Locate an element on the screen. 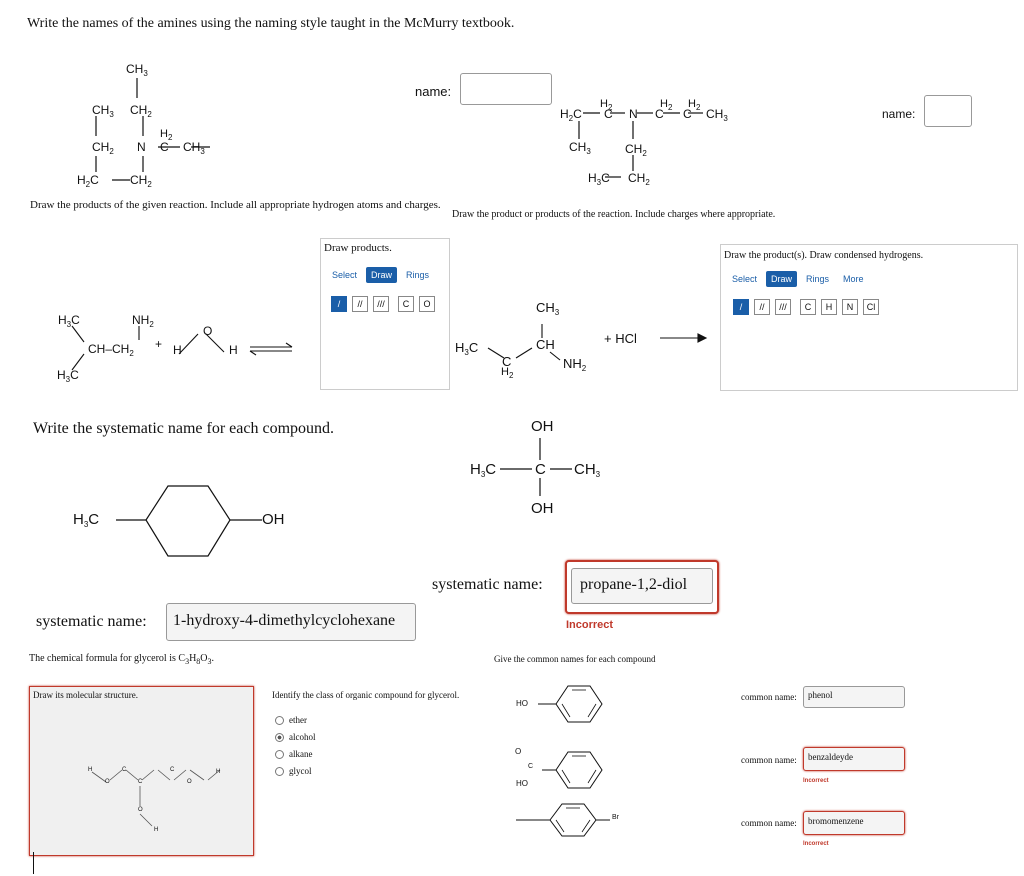 The height and width of the screenshot is (876, 1024). more-tab: More is located at coordinates (853, 279).